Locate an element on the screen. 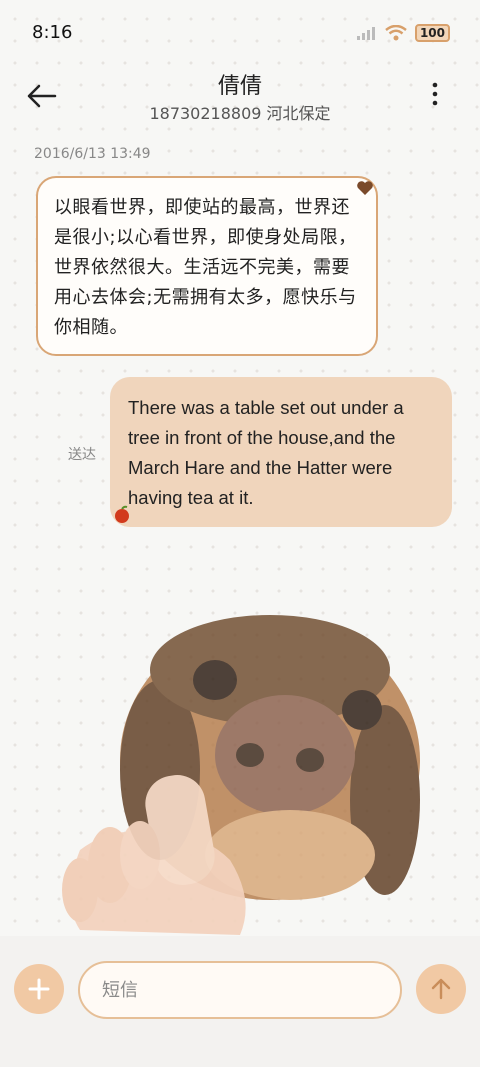 This screenshot has height=1067, width=480. apple-icon is located at coordinates (122, 514).